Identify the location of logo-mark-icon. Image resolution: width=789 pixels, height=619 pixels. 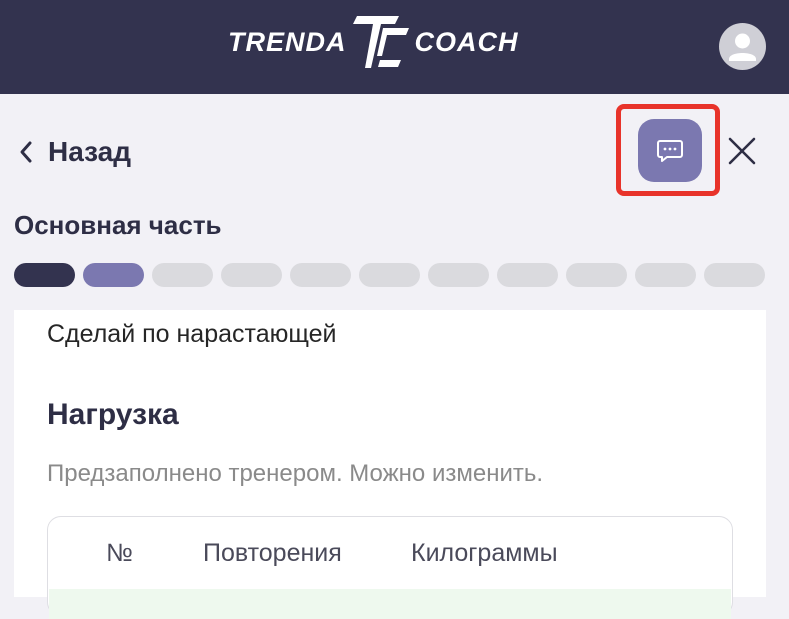
(380, 42).